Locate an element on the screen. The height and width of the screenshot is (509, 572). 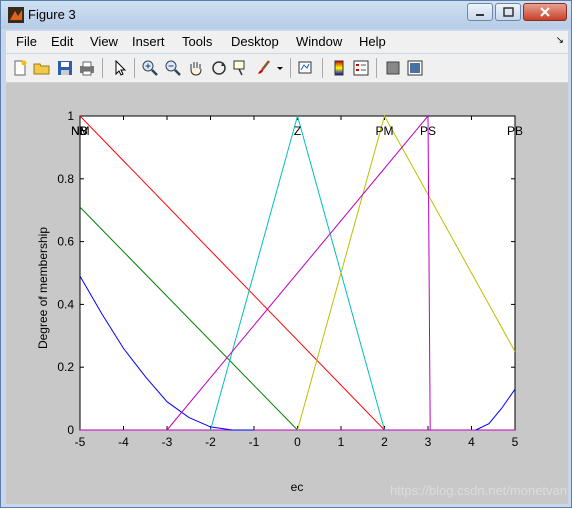
x-tick-label: 0 is located at coordinates (297, 442).